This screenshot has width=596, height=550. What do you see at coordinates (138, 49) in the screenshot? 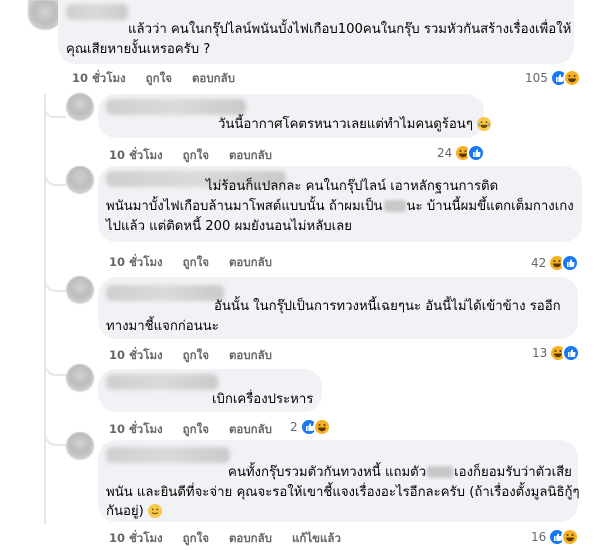
I see `comment-text: คุณเสียหายงั้นเหรอครับ ?` at bounding box center [138, 49].